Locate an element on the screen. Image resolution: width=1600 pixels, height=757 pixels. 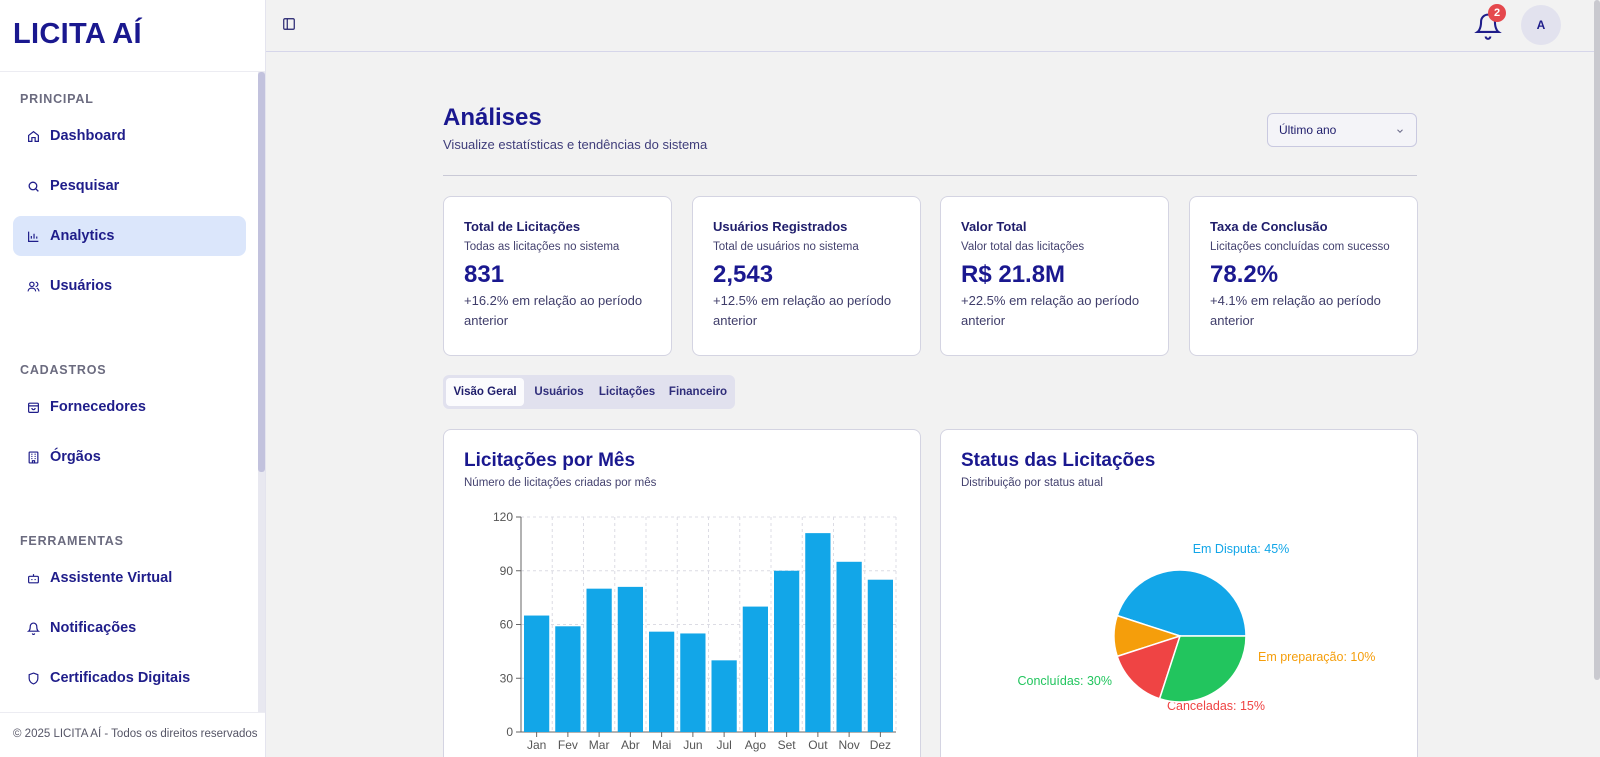
sidebar-item-label: Certificados Digitais is located at coordinates (120, 678).